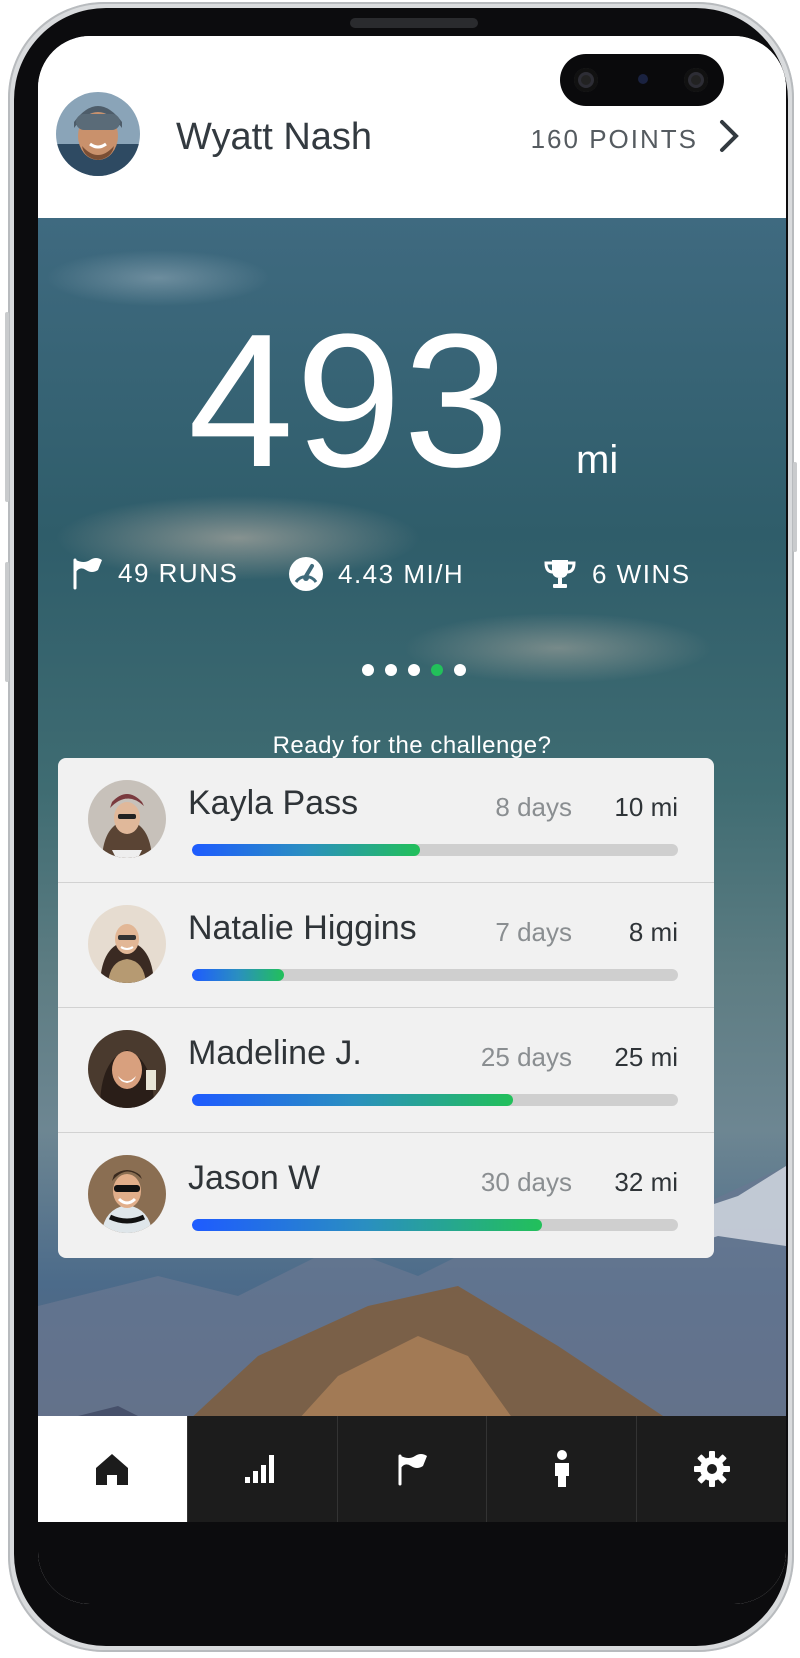 Image resolution: width=800 pixels, height=1658 pixels. What do you see at coordinates (254, 1178) in the screenshot?
I see `friend-name: Jason W` at bounding box center [254, 1178].